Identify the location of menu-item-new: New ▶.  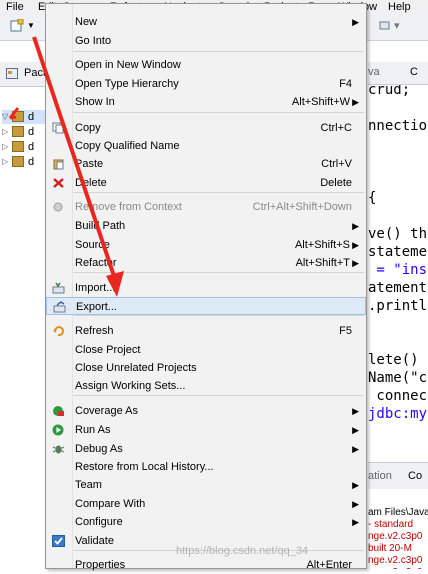
(206, 22).